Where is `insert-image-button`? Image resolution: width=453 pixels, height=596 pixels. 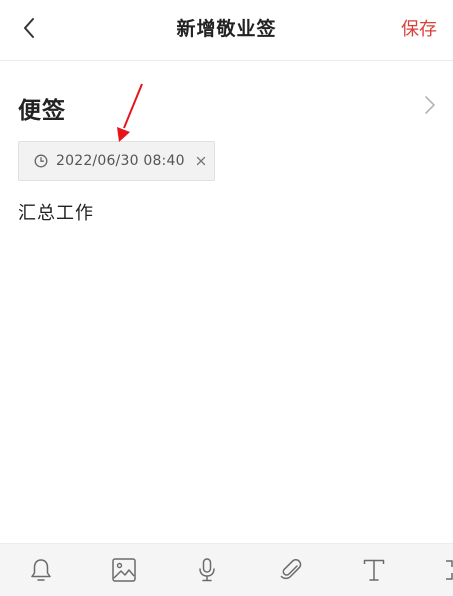 insert-image-button is located at coordinates (124, 570).